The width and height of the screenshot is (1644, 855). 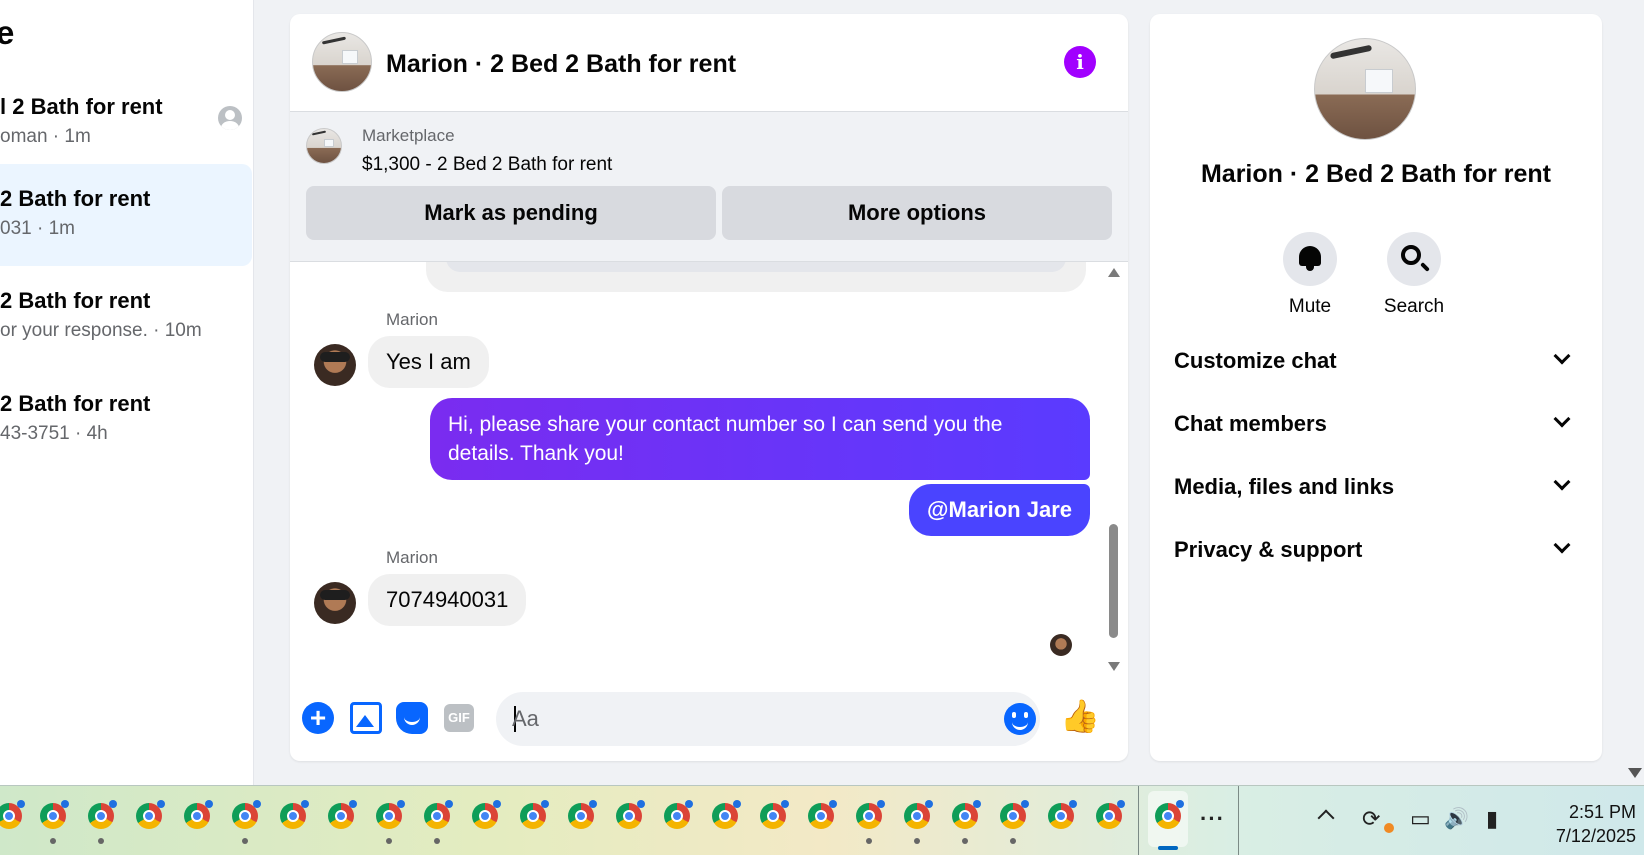 What do you see at coordinates (329, 143) in the screenshot?
I see `window-icon` at bounding box center [329, 143].